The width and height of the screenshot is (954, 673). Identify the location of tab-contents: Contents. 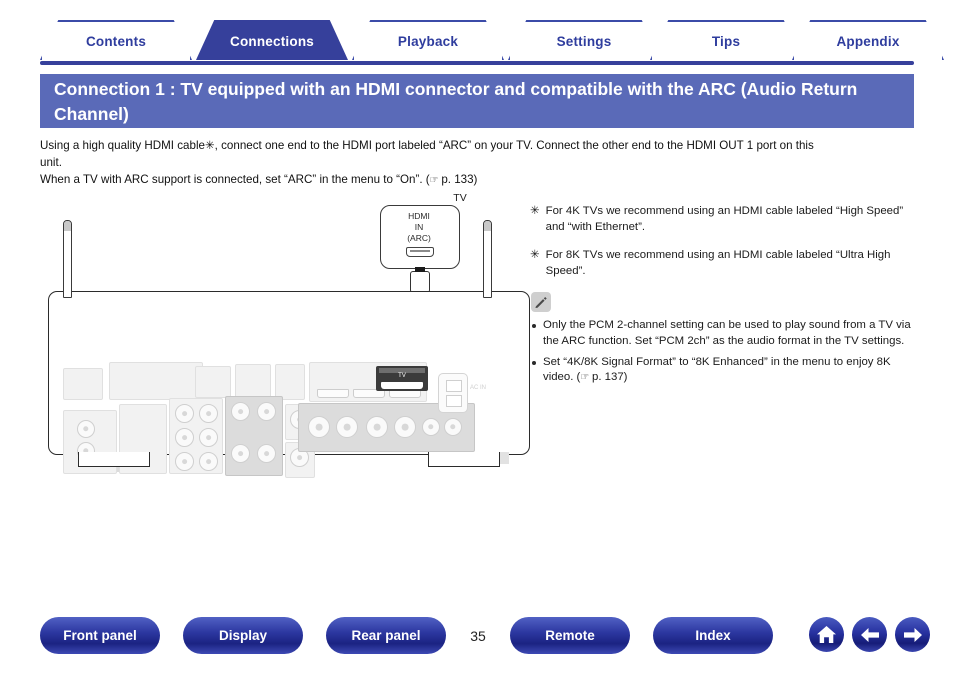
(116, 40).